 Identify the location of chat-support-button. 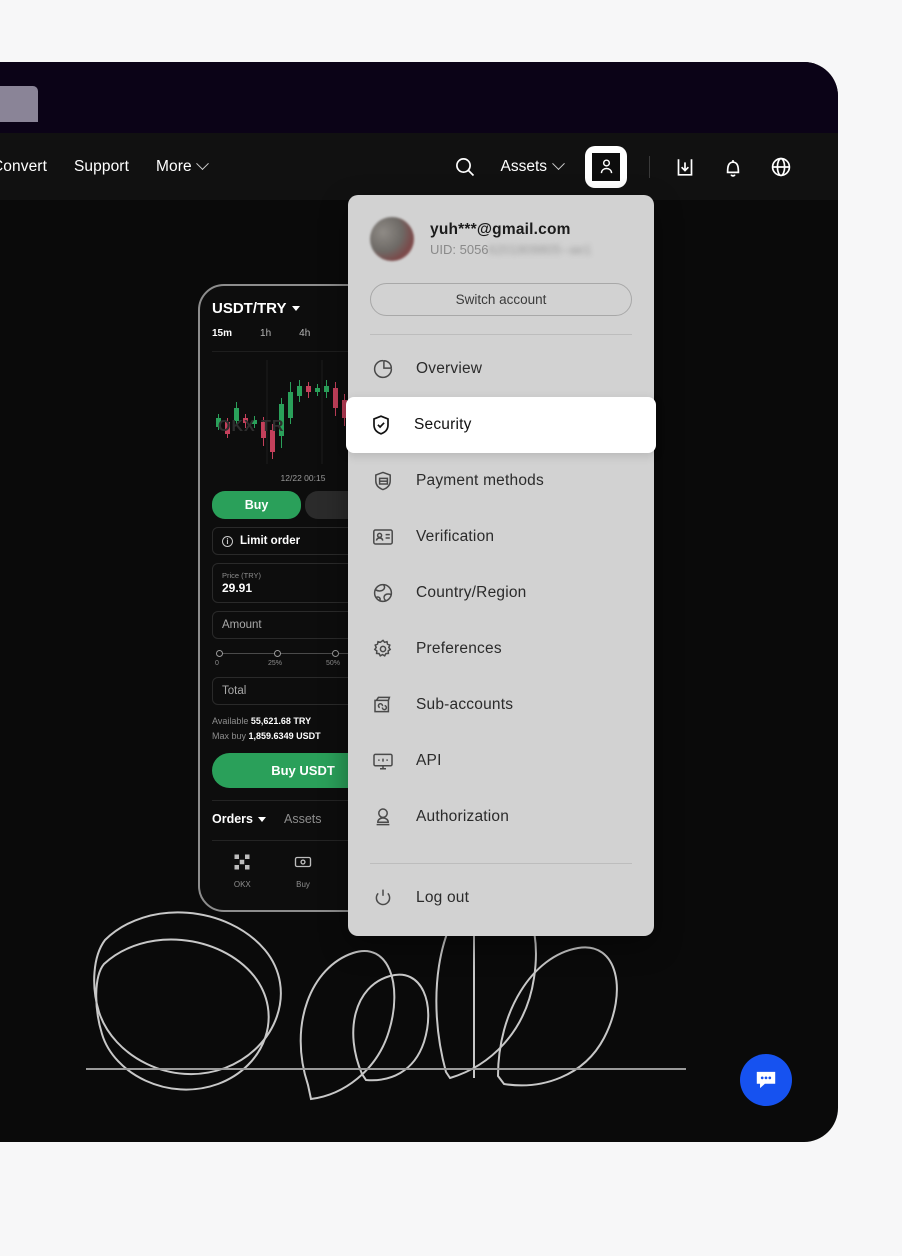
(766, 1080).